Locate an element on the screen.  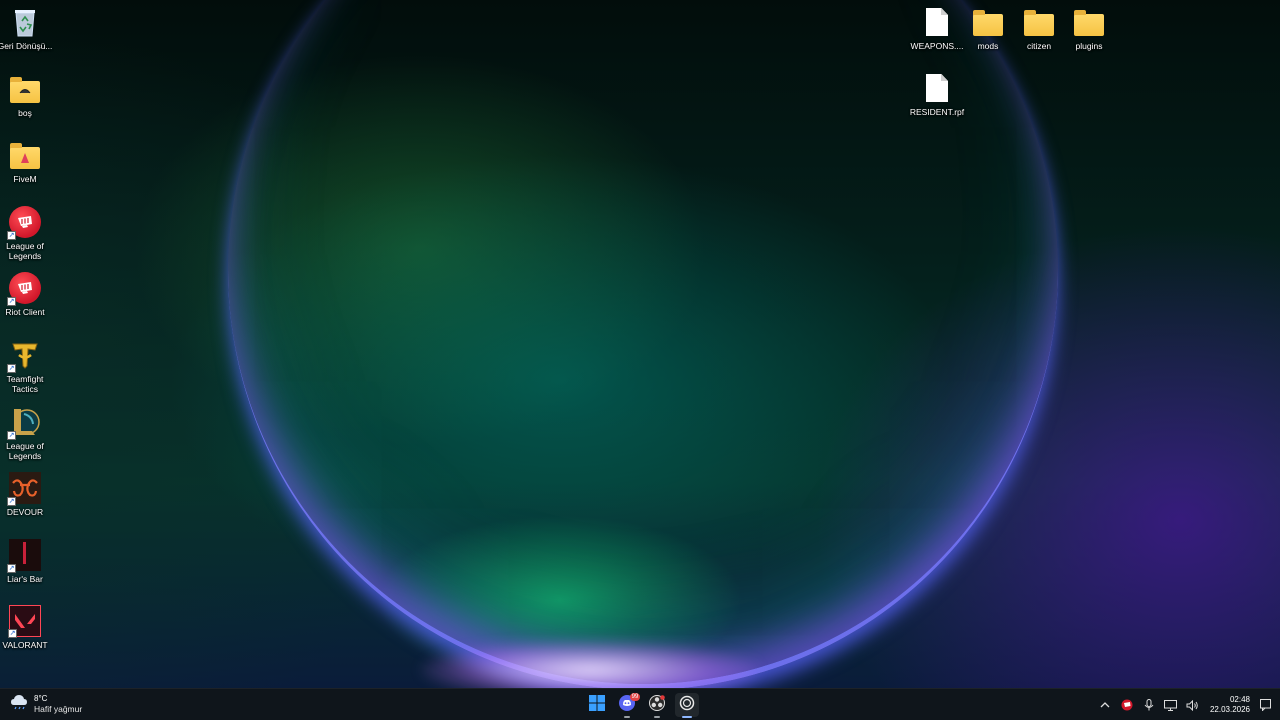
desktop-icon-bos: boş is located at coordinates (27, 95).